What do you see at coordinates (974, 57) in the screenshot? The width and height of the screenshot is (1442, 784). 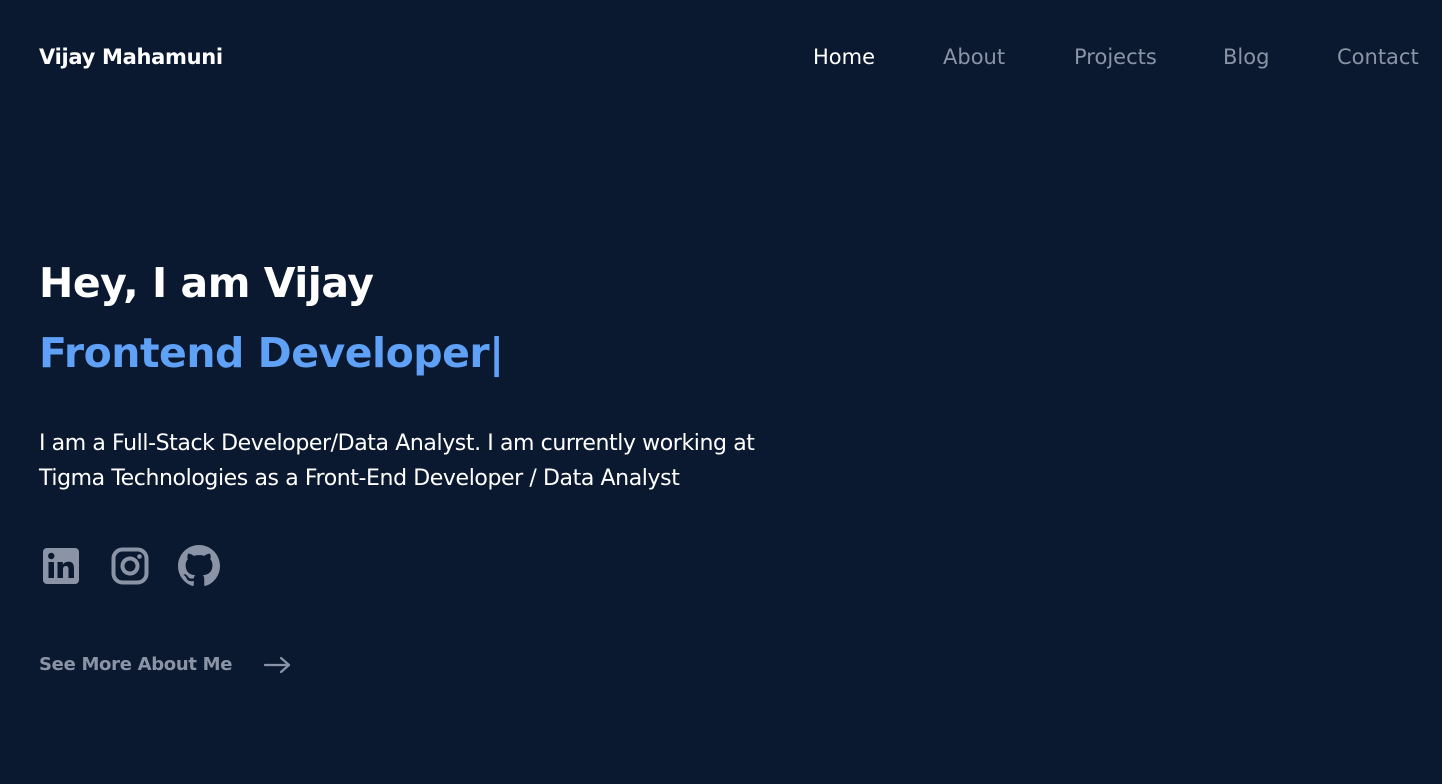 I see `nav-about: About` at bounding box center [974, 57].